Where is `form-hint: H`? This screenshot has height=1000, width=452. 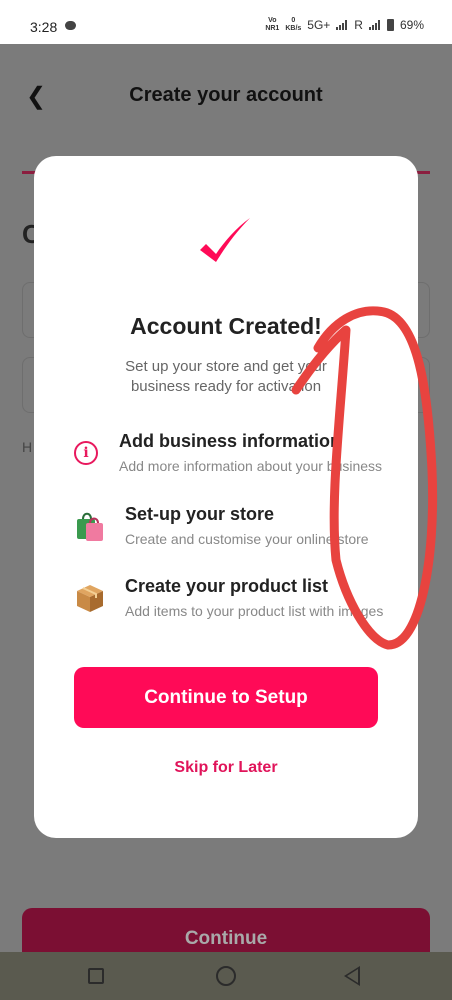
form-hint: H is located at coordinates (27, 447).